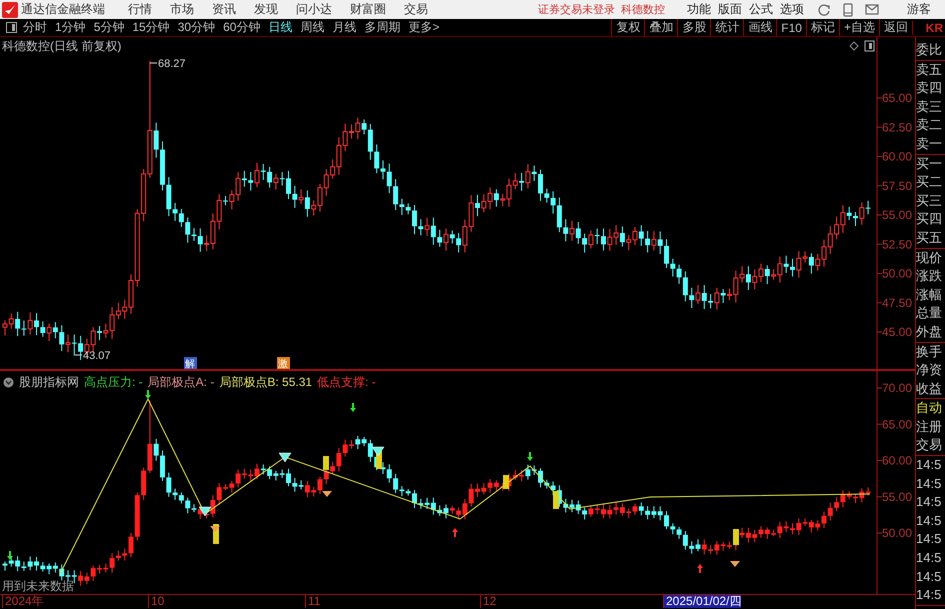 This screenshot has height=609, width=945. I want to click on tool-menu-item: 功能, so click(699, 9).